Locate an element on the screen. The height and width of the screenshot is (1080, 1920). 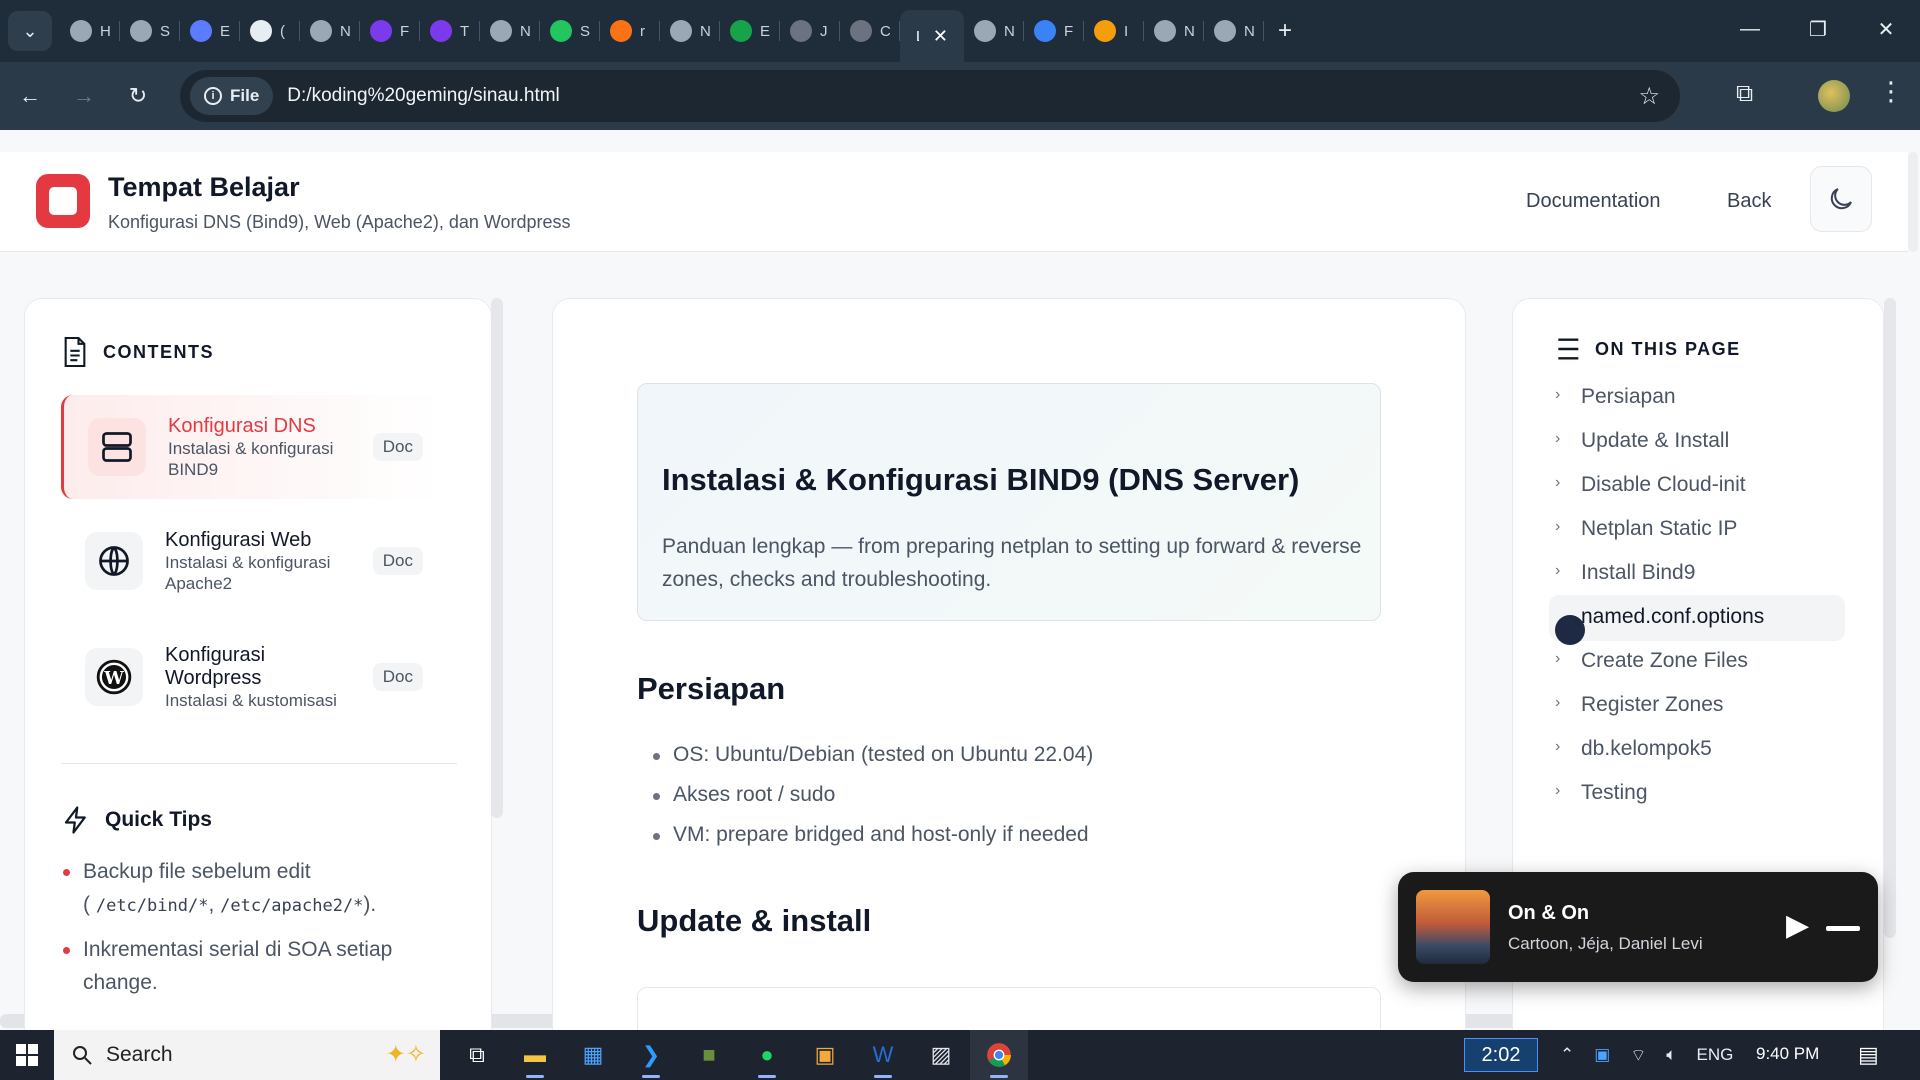
address-bar: i File D:/koding%20geming/sinau.html ☆ is located at coordinates (930, 96).